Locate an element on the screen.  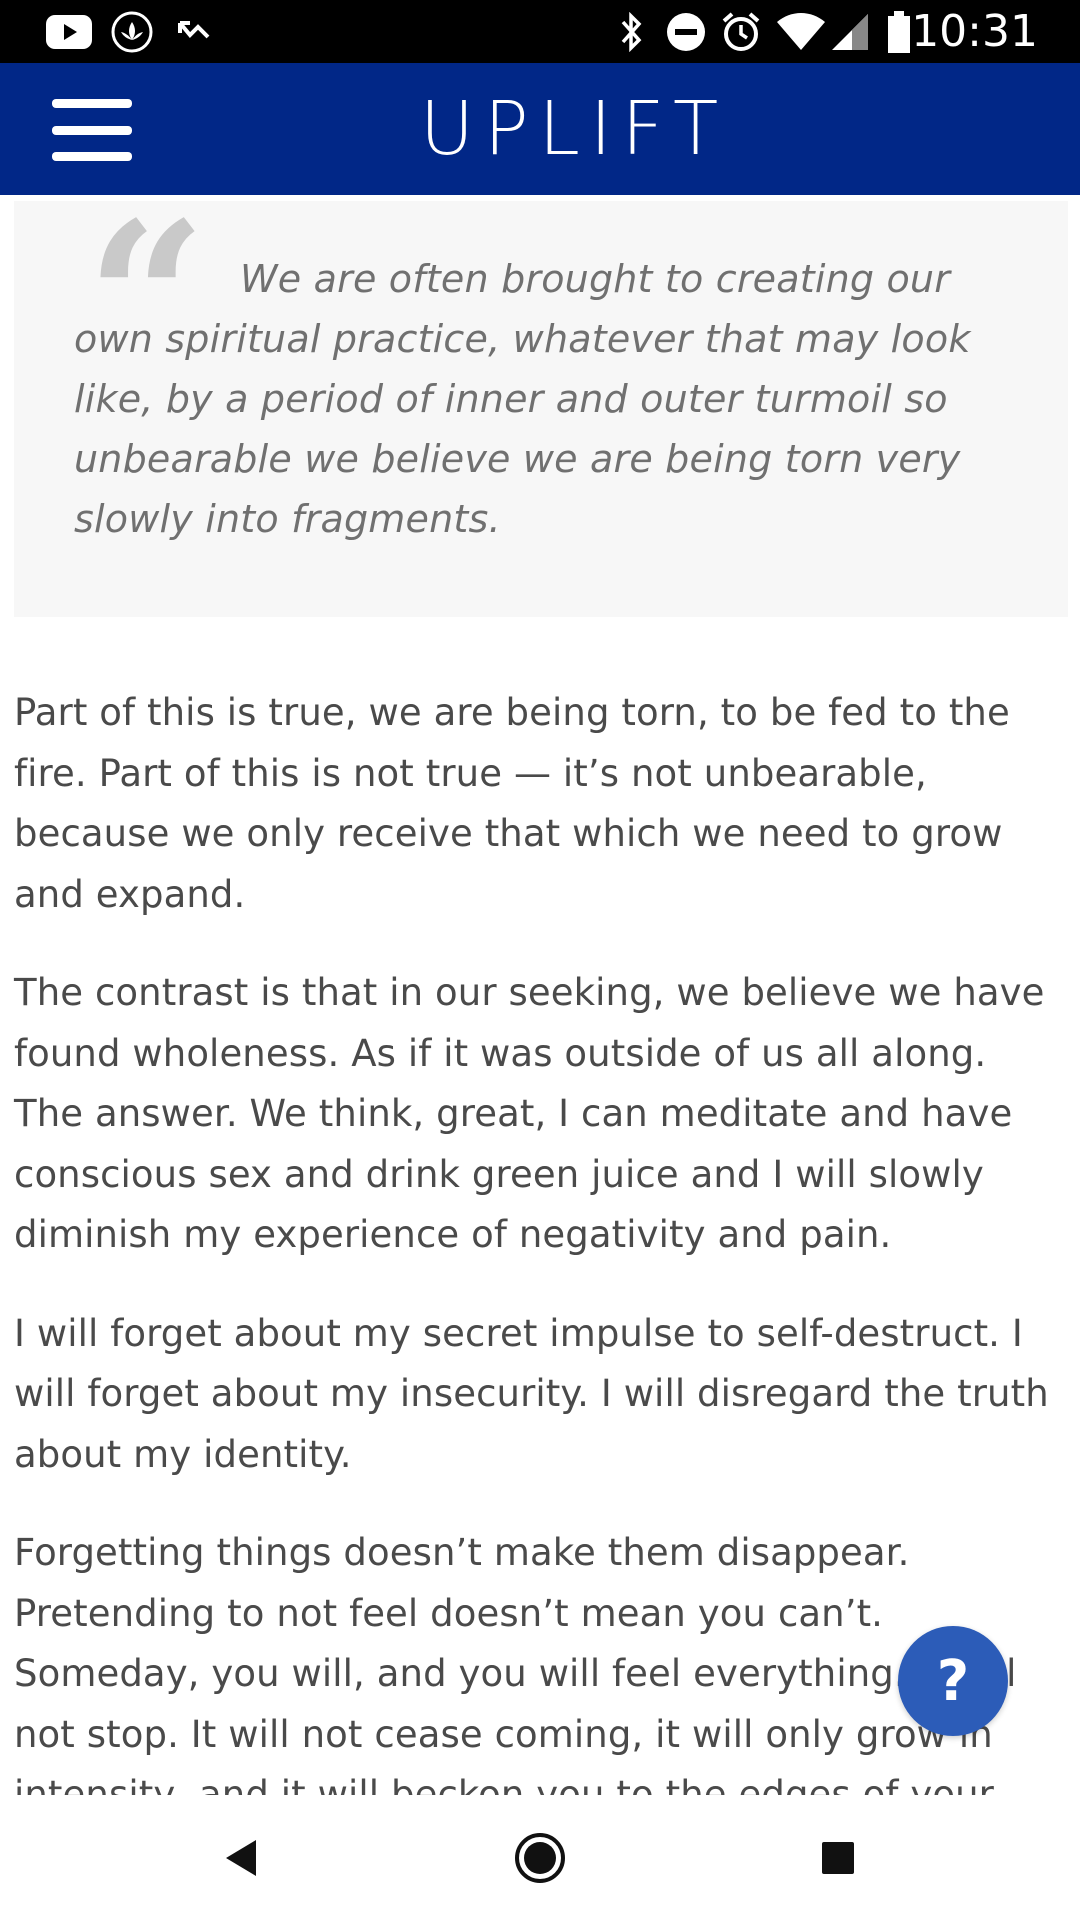
navigation-bar is located at coordinates (540, 1857).